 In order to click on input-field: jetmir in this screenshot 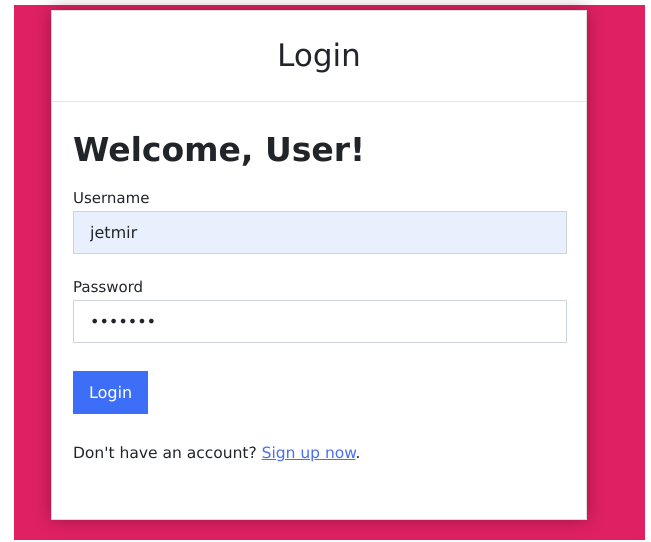, I will do `click(320, 232)`.